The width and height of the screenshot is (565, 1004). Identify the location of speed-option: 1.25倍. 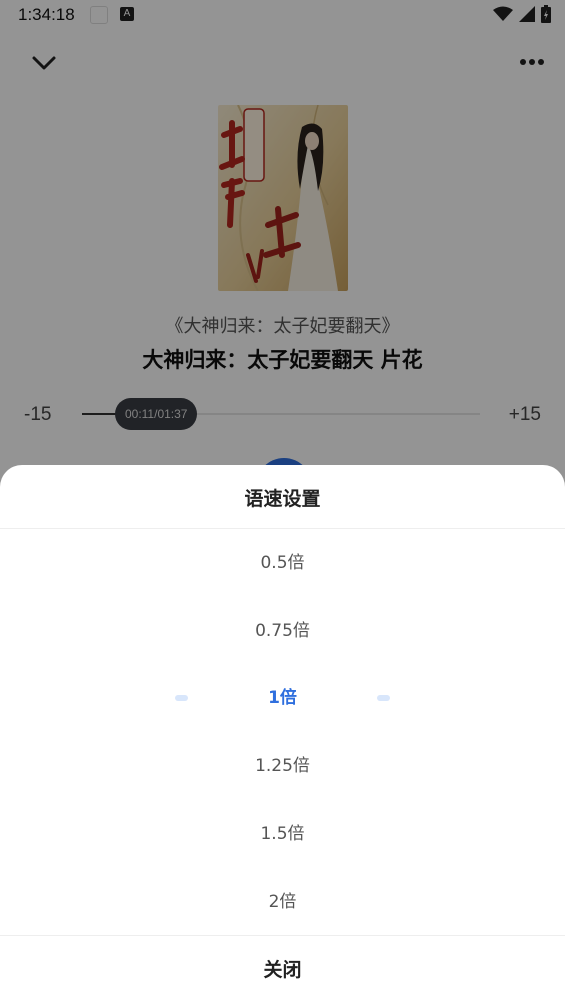
(282, 766).